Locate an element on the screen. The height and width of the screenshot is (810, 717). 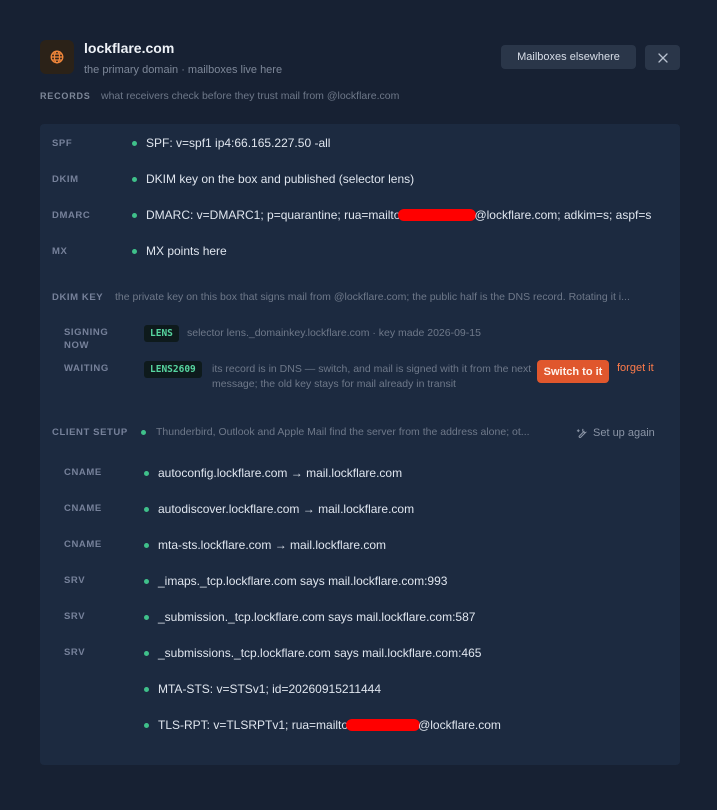
record-value-spf: SPF: v=spf1 ip4:66.165.227.50 -all is located at coordinates (238, 143).